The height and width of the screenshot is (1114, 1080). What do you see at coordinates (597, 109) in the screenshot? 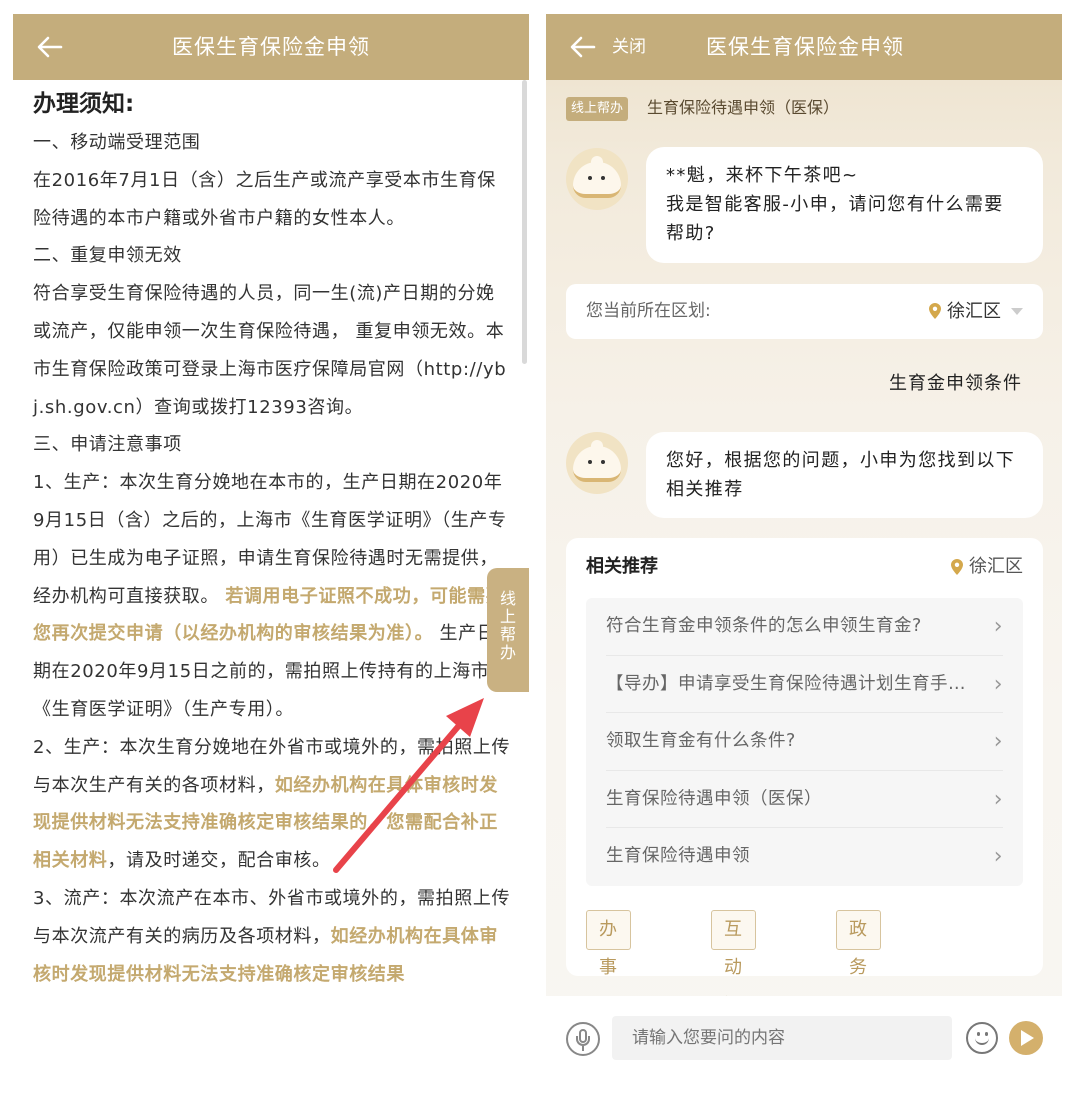
I see `online-help-badge: 线上帮办` at bounding box center [597, 109].